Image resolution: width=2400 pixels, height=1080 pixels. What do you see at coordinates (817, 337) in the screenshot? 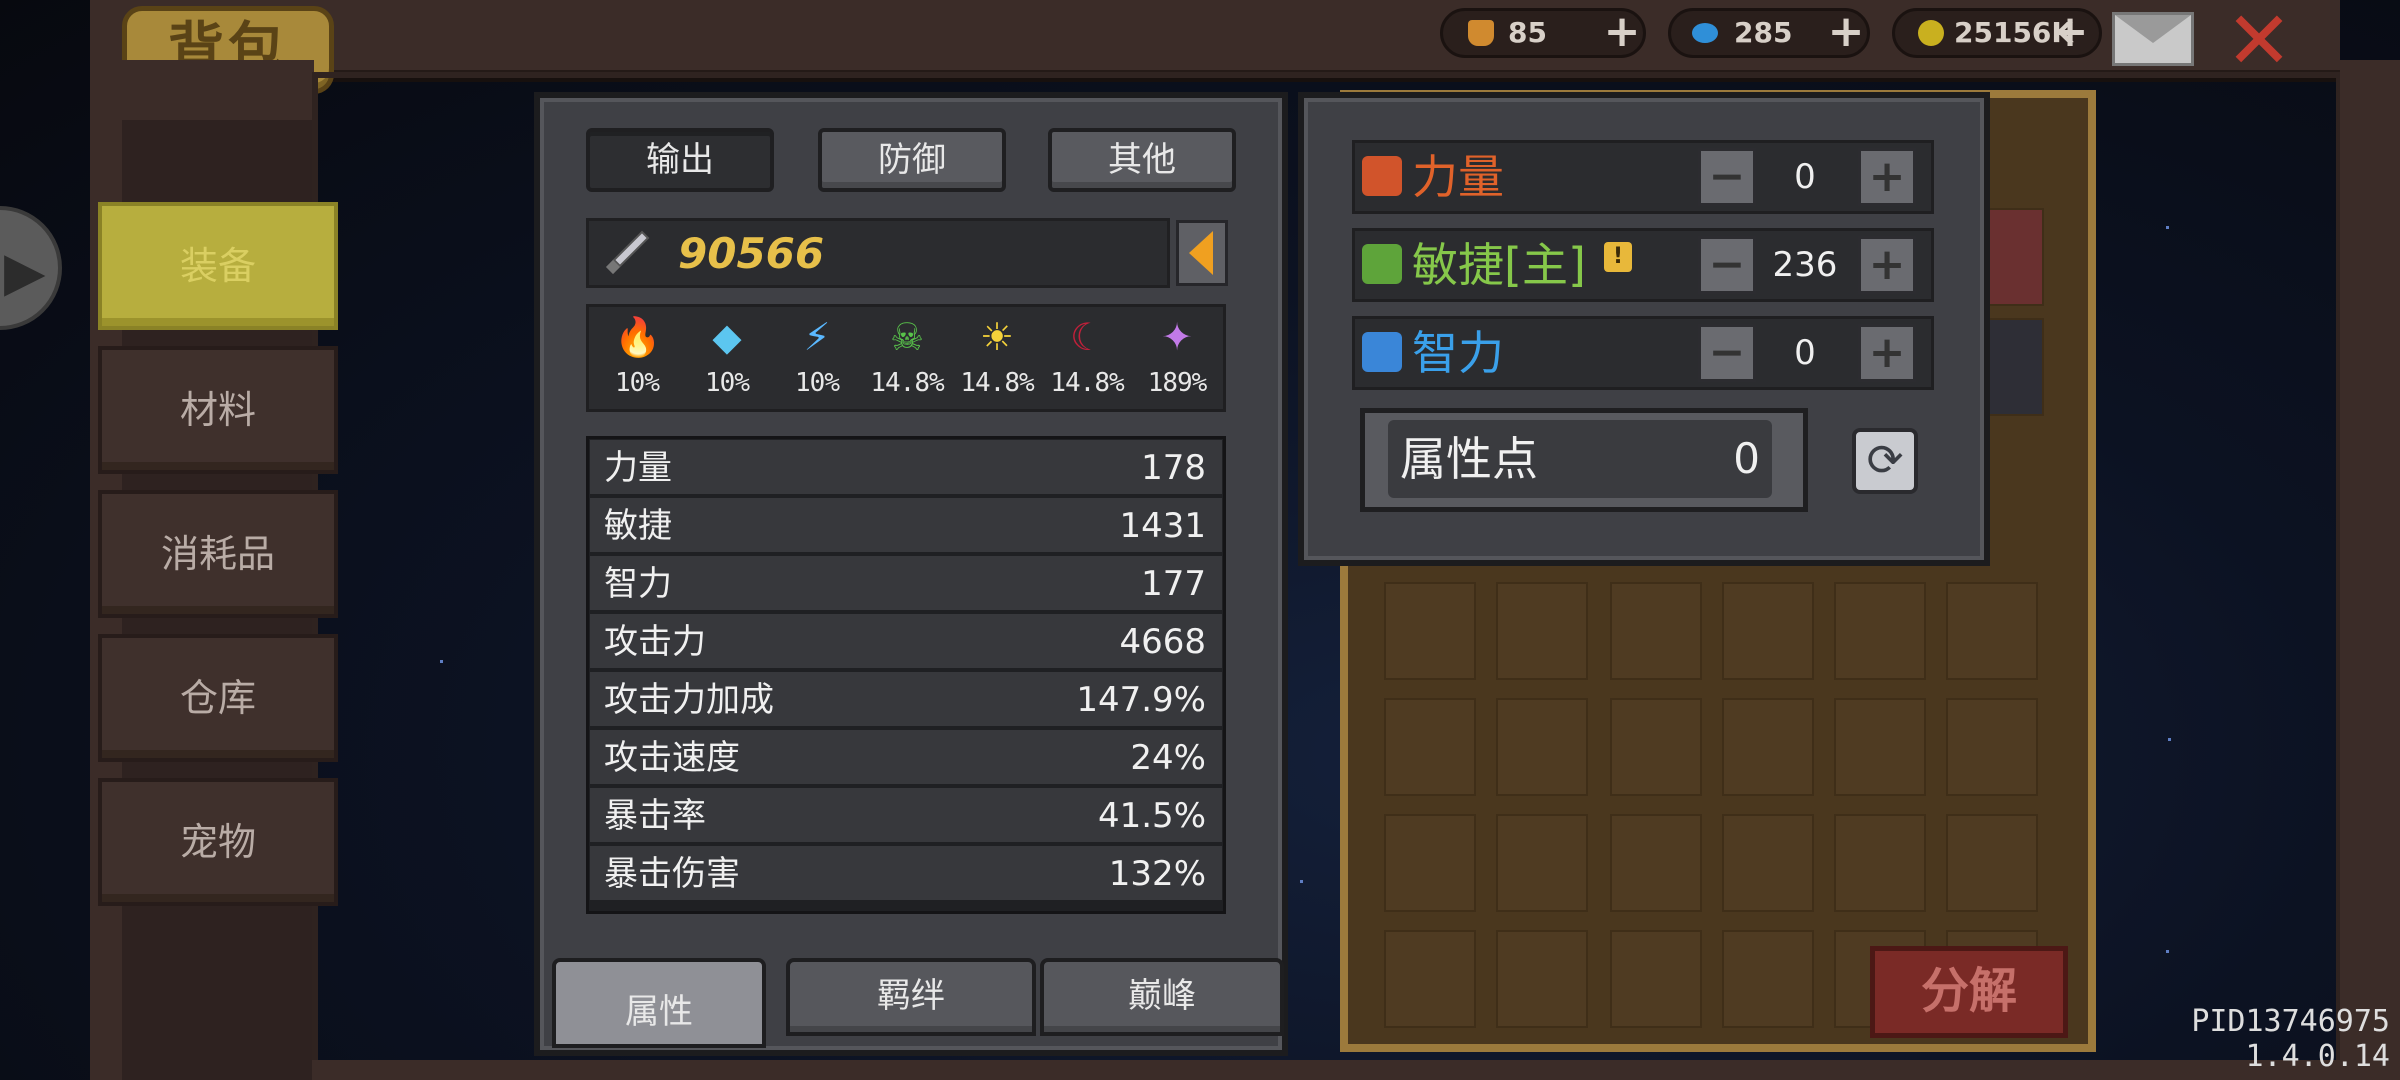
I see `lightning-icon: ⚡` at bounding box center [817, 337].